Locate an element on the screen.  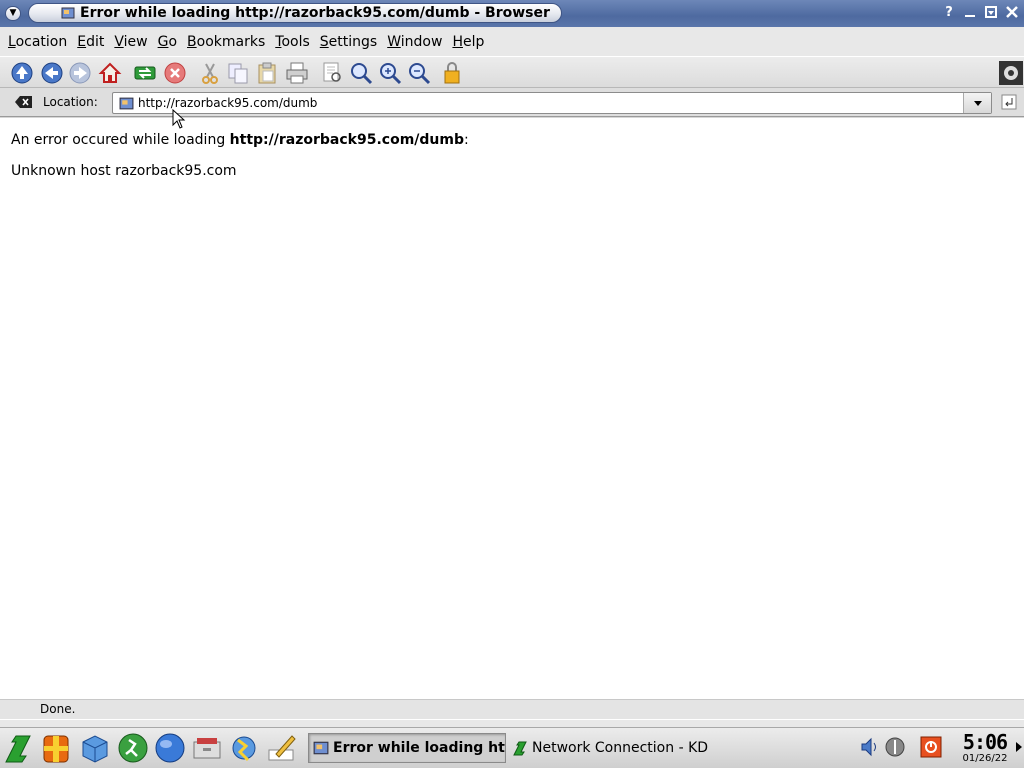
menu-window-label: Window is located at coordinates (415, 41).